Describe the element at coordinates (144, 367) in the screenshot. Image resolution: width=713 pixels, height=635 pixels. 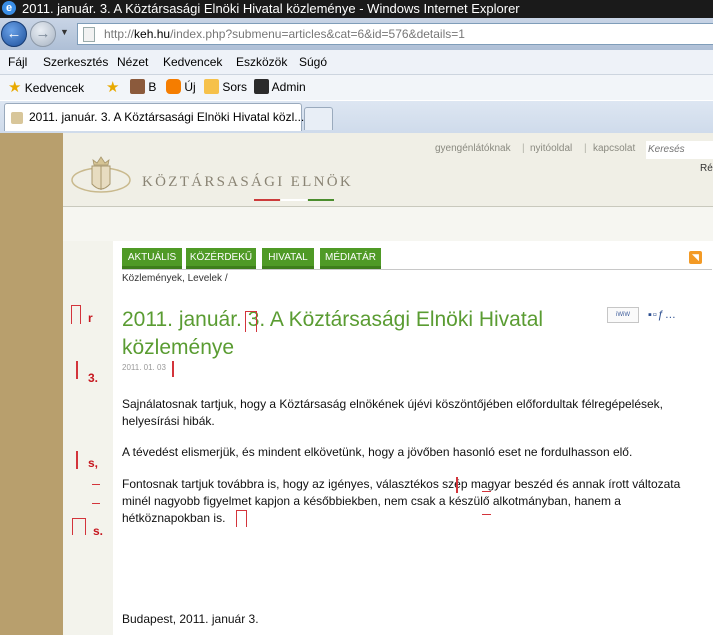
I see `article-date: 2011. 01. 03` at that location.